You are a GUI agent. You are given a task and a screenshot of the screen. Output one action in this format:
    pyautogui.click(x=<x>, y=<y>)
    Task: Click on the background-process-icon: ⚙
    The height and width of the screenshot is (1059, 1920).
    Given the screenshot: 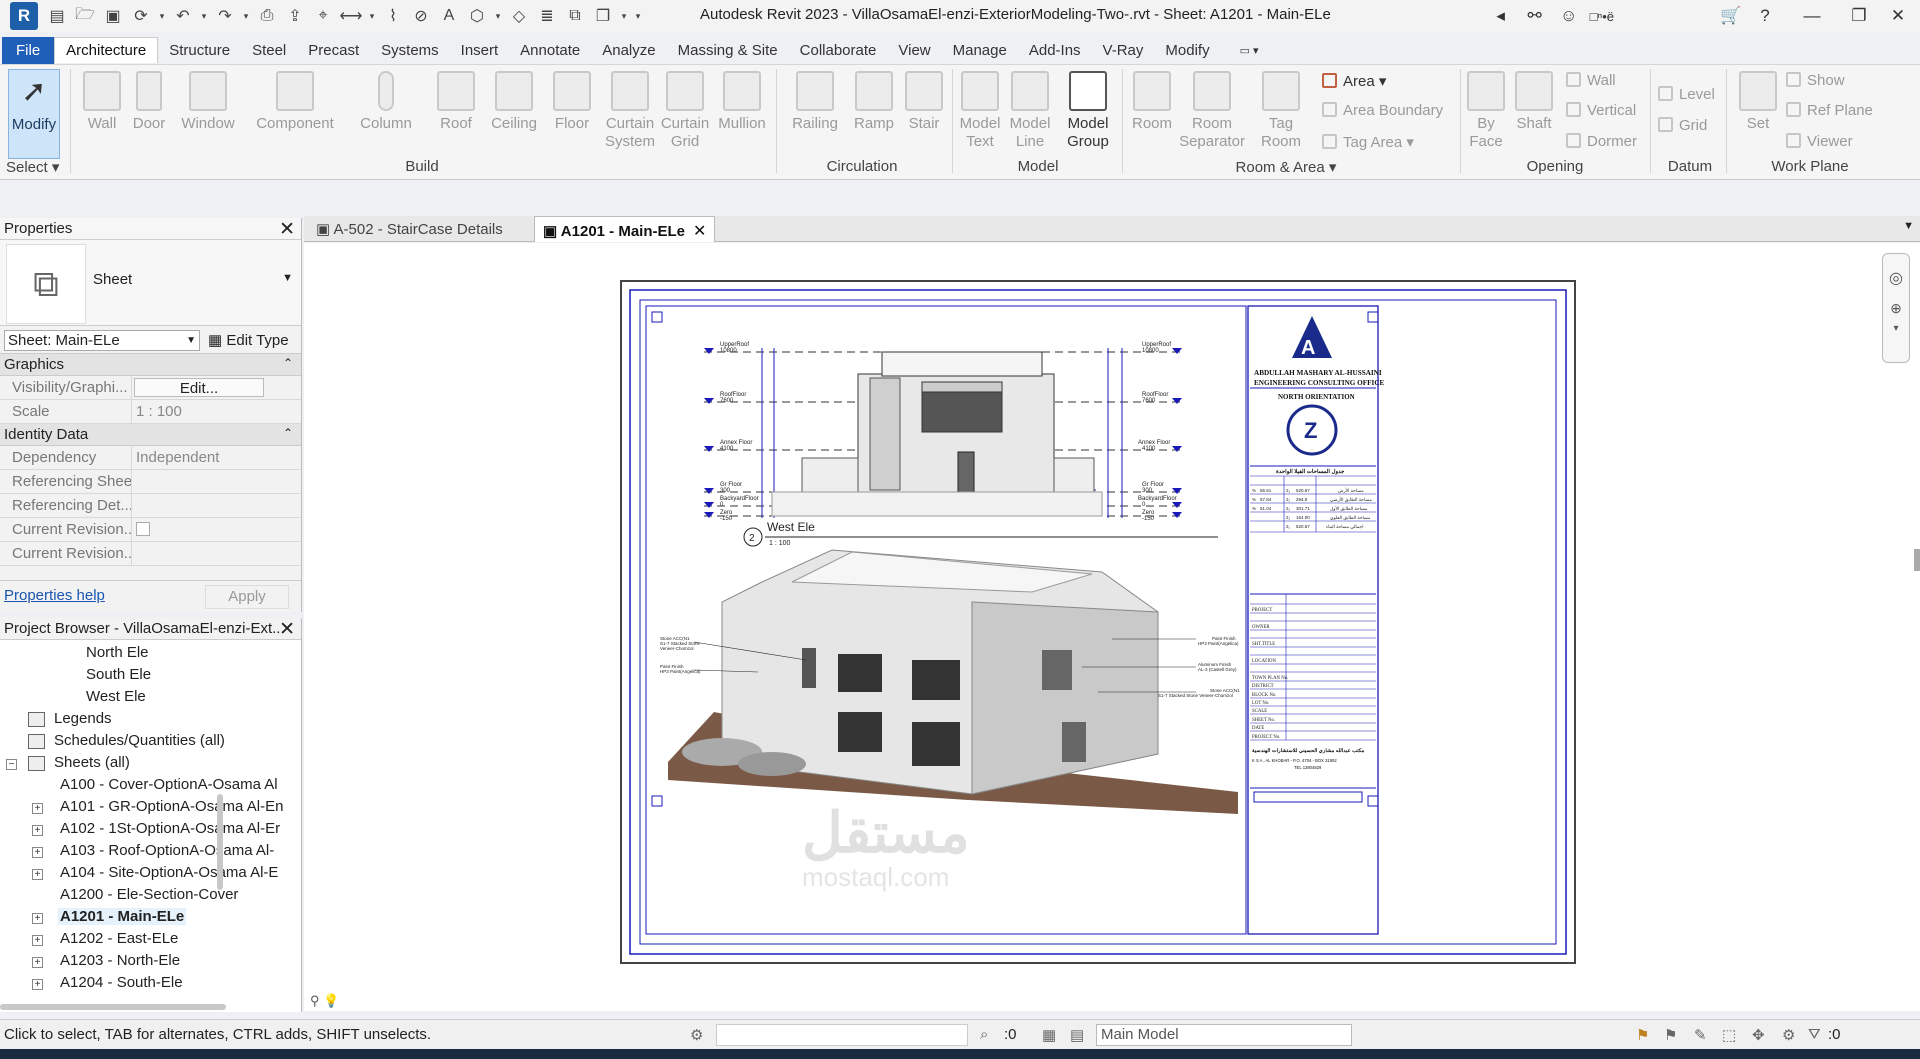 What is the action you would take?
    pyautogui.click(x=1788, y=1035)
    